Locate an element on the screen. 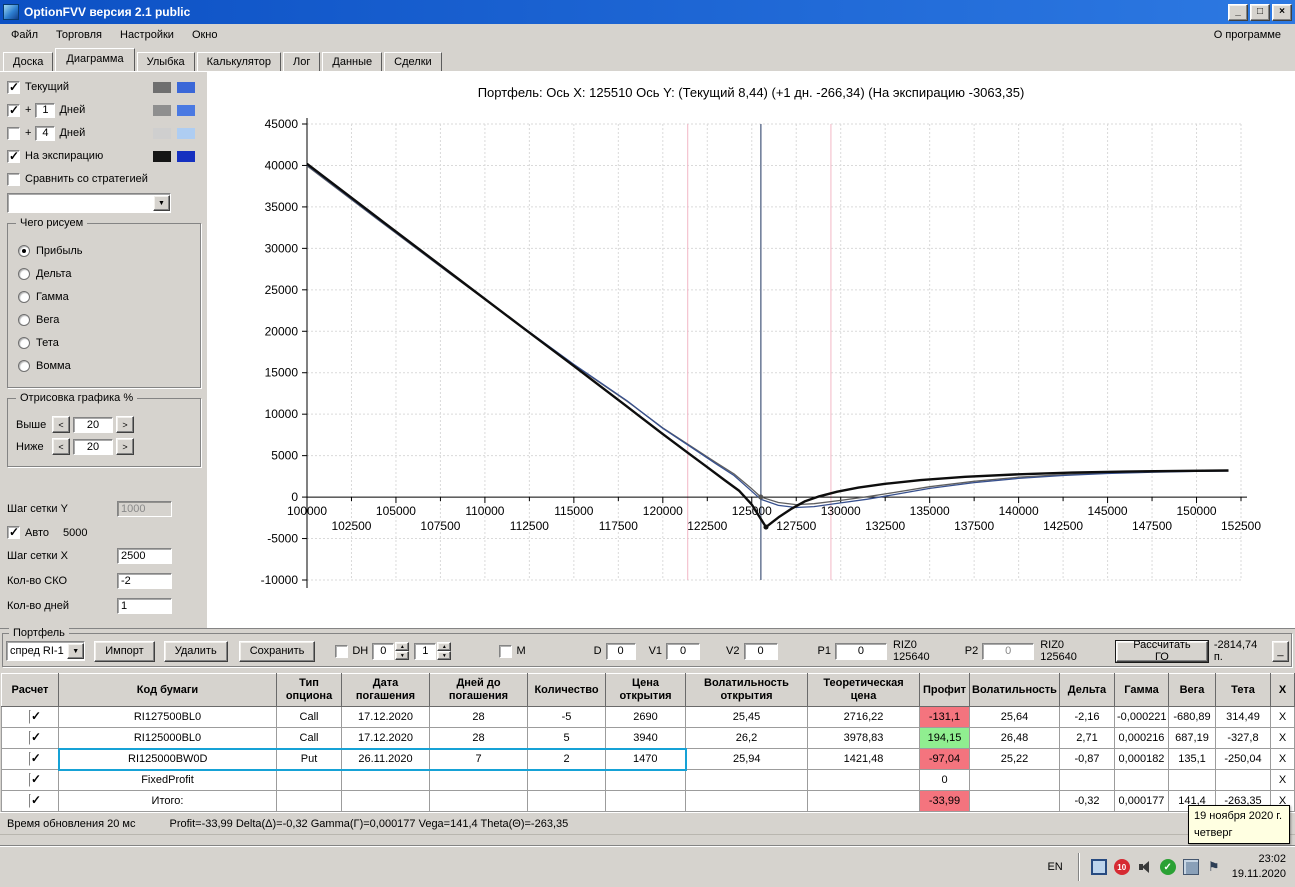  current-checkbox is located at coordinates (13, 87).